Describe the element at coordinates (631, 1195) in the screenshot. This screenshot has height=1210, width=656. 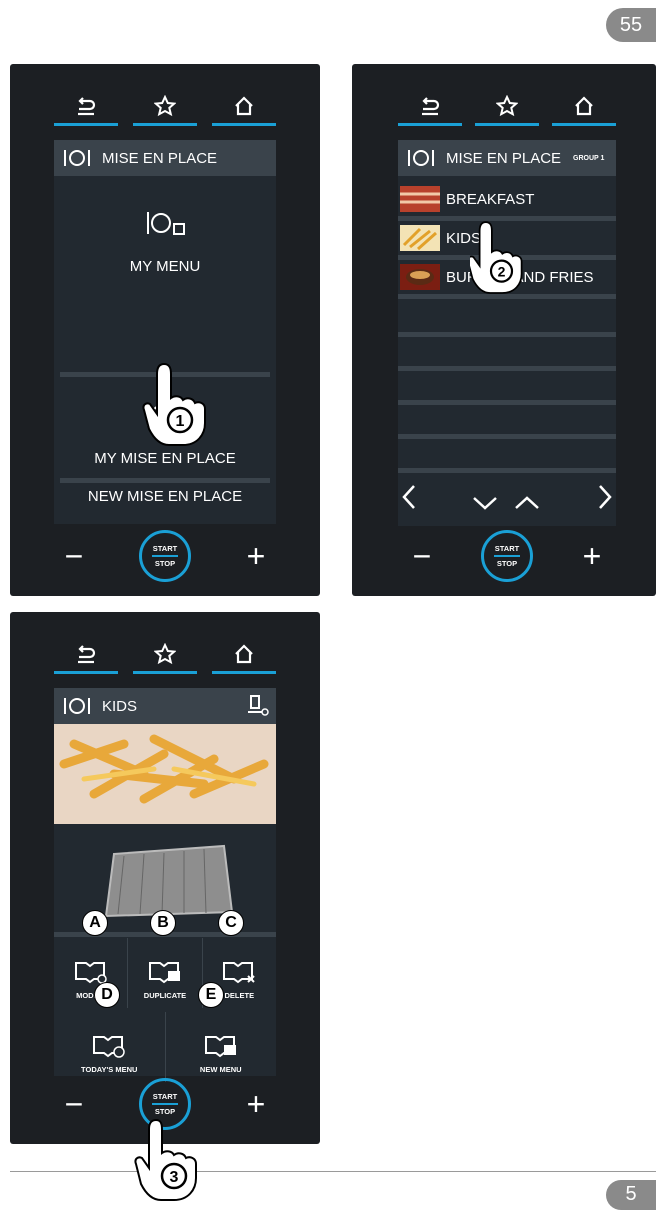
I see `page-number-bottom: 5` at that location.